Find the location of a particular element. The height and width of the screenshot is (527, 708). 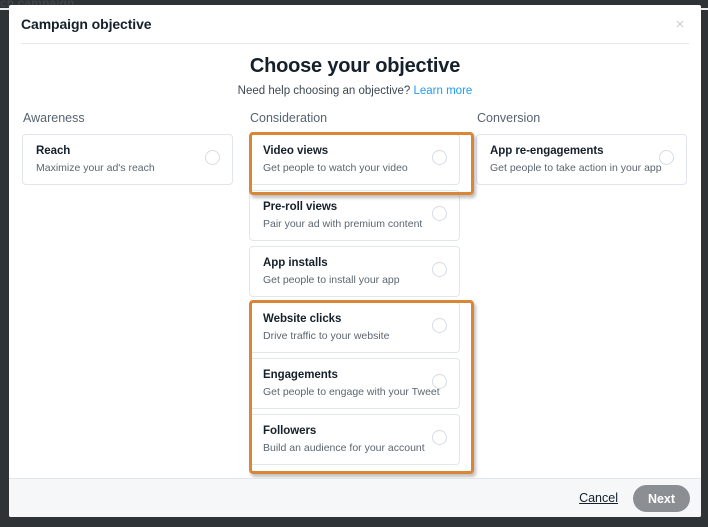

objective-card-description: Get people to install your app is located at coordinates (331, 280).